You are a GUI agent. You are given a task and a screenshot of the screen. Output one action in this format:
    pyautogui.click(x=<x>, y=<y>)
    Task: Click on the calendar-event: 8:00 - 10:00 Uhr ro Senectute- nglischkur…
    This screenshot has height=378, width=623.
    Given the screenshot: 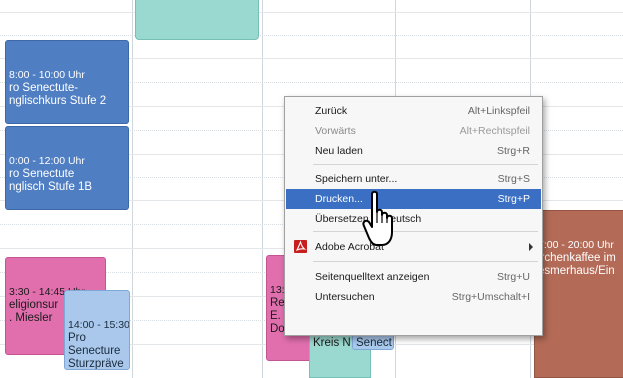 What is the action you would take?
    pyautogui.click(x=67, y=82)
    